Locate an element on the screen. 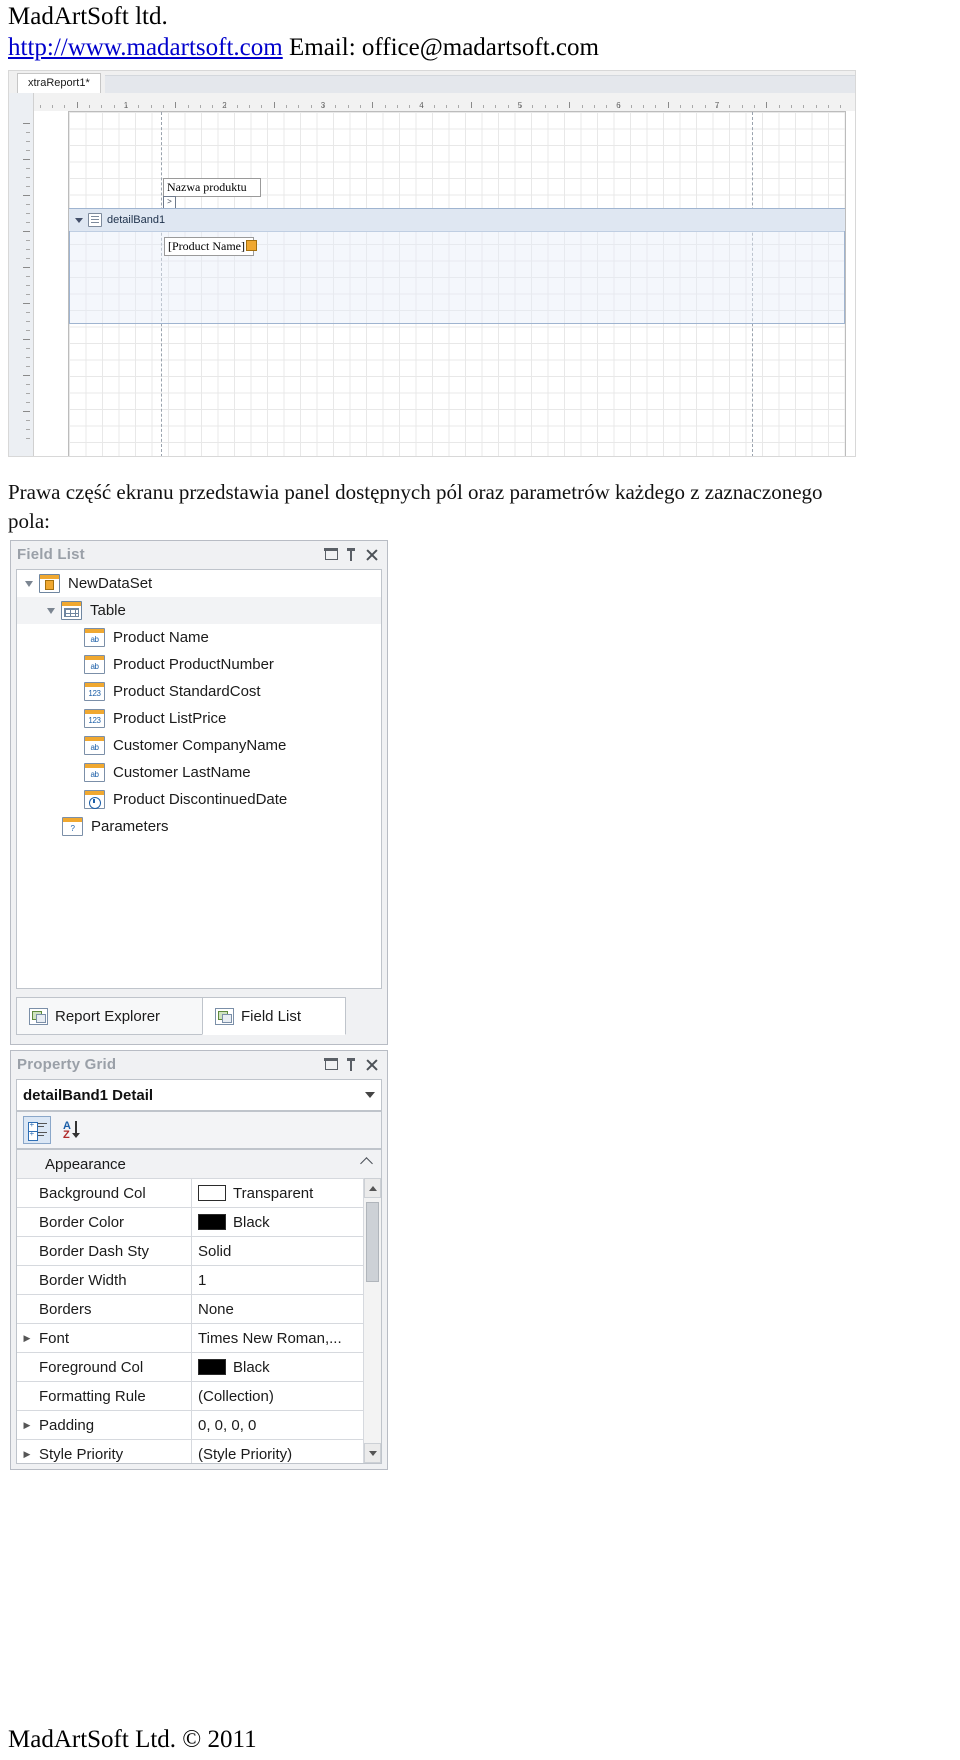 This screenshot has width=960, height=1760. smart-tag-orange-icon is located at coordinates (251, 245).